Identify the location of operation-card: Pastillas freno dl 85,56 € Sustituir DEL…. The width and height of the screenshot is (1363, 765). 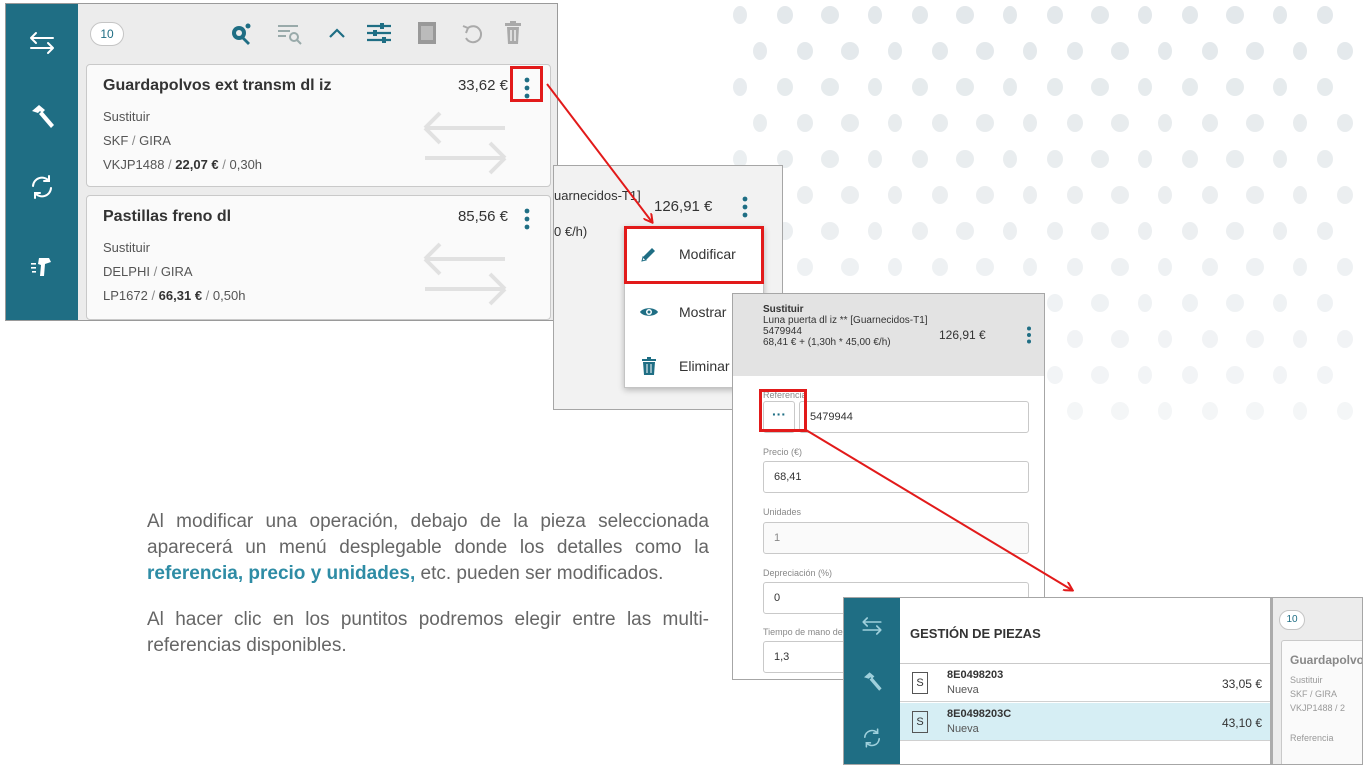
(318, 257).